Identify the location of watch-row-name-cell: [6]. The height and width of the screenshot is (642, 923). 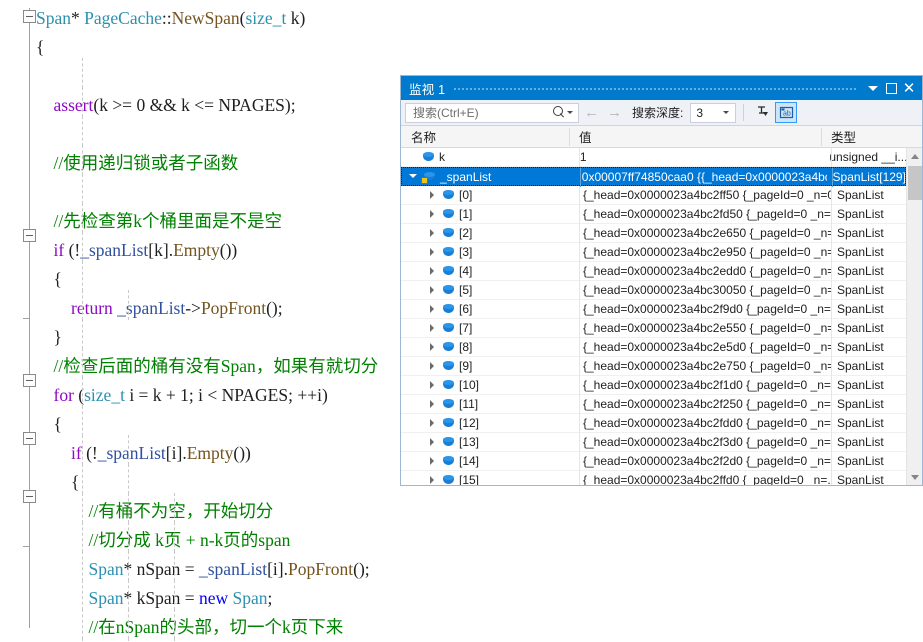
(490, 309).